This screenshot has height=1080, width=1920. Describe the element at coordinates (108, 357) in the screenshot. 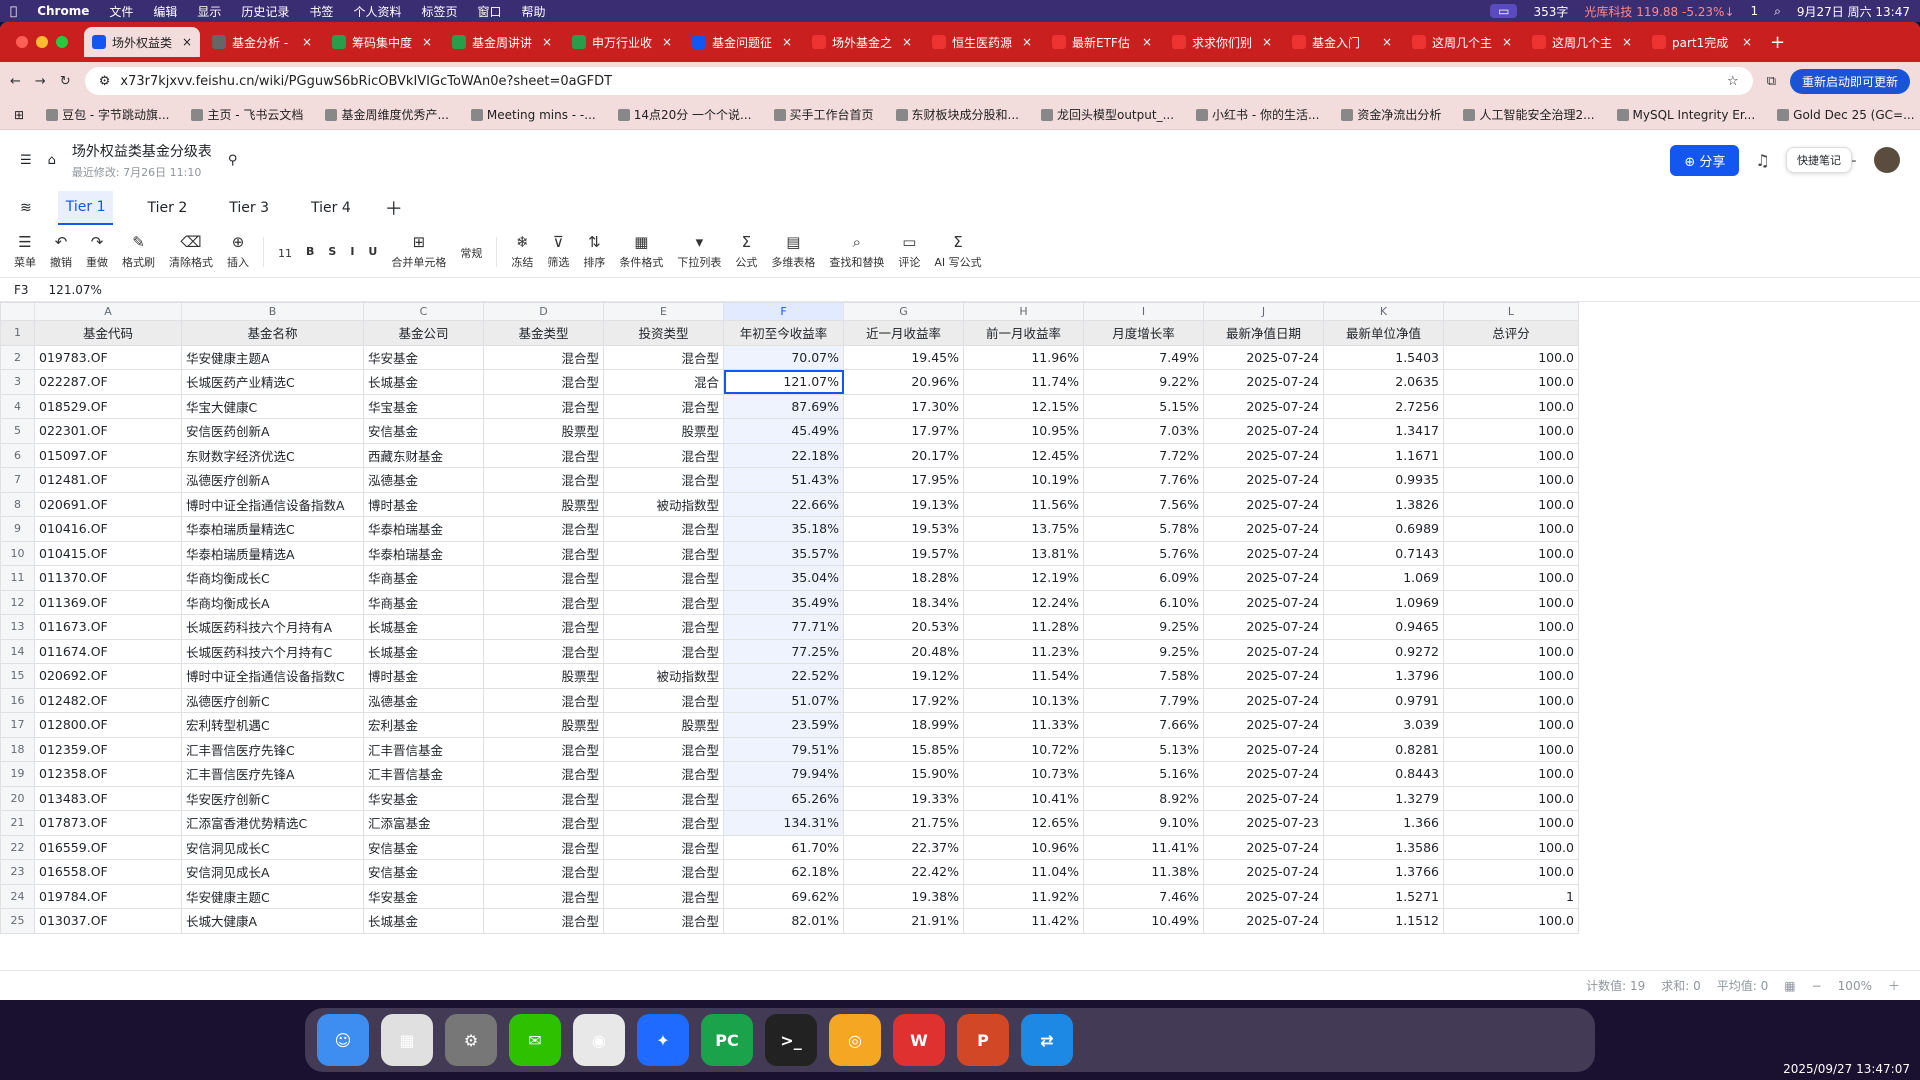

I see `table-cell: 019783.OF` at that location.